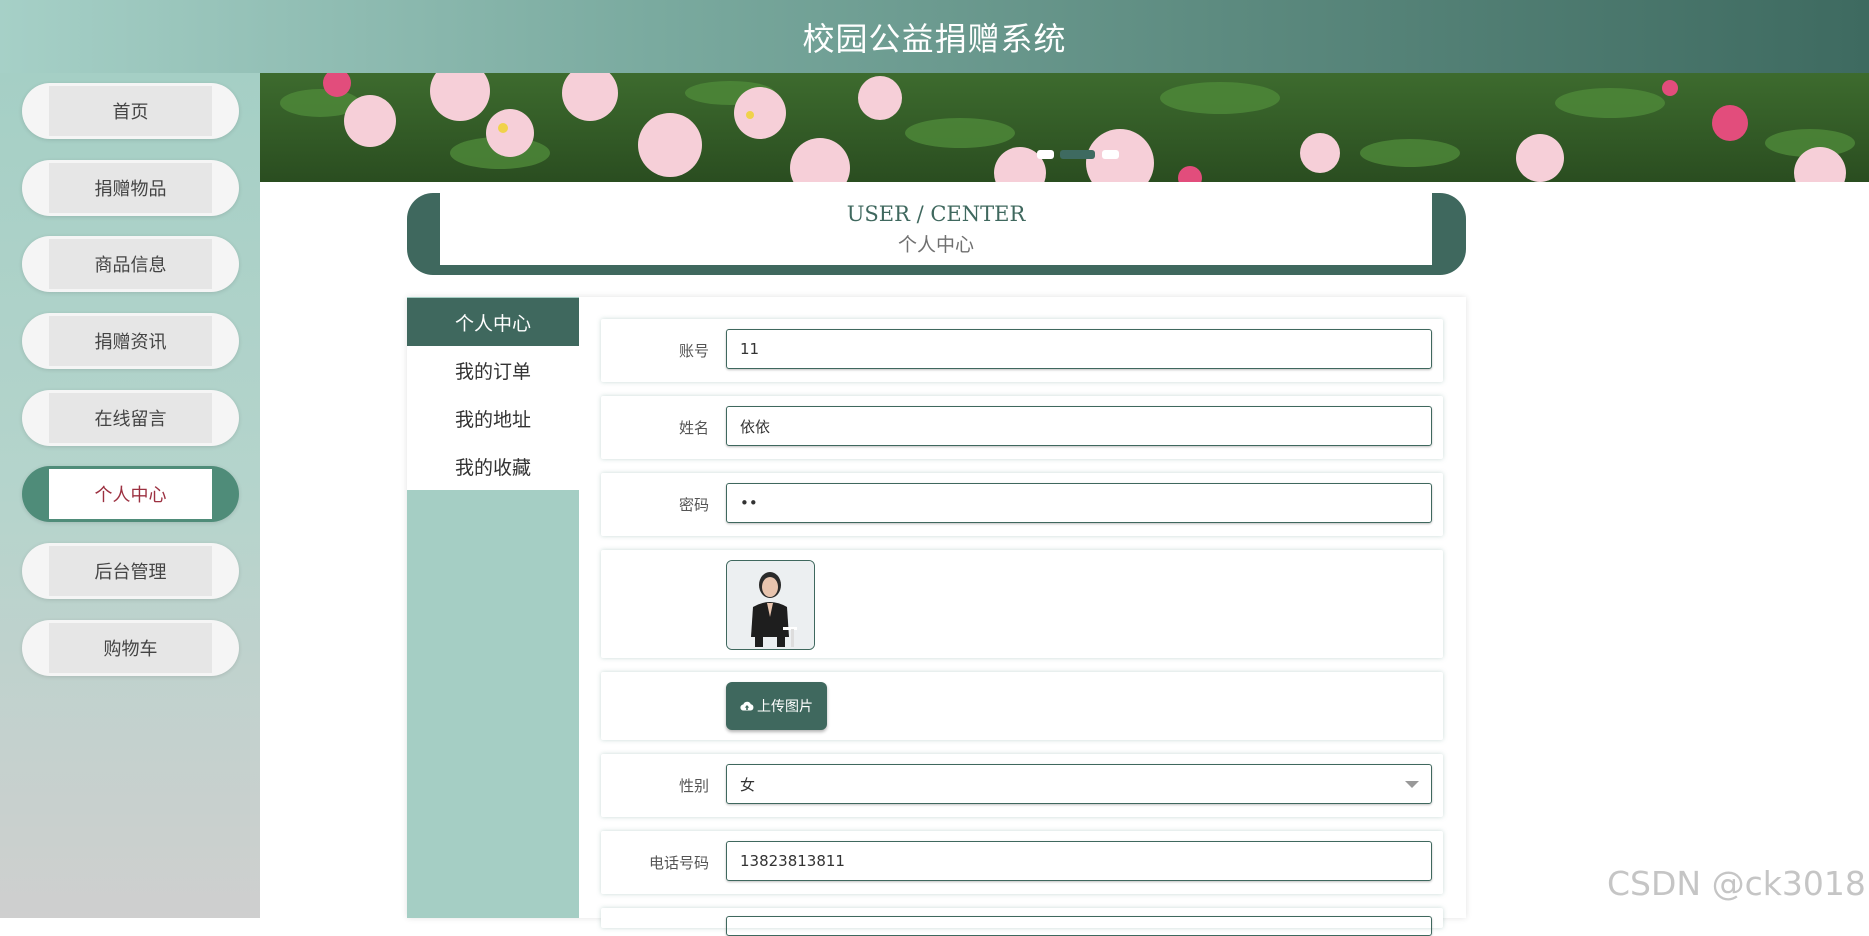  I want to click on sidebar-item-label: 首页, so click(130, 111).